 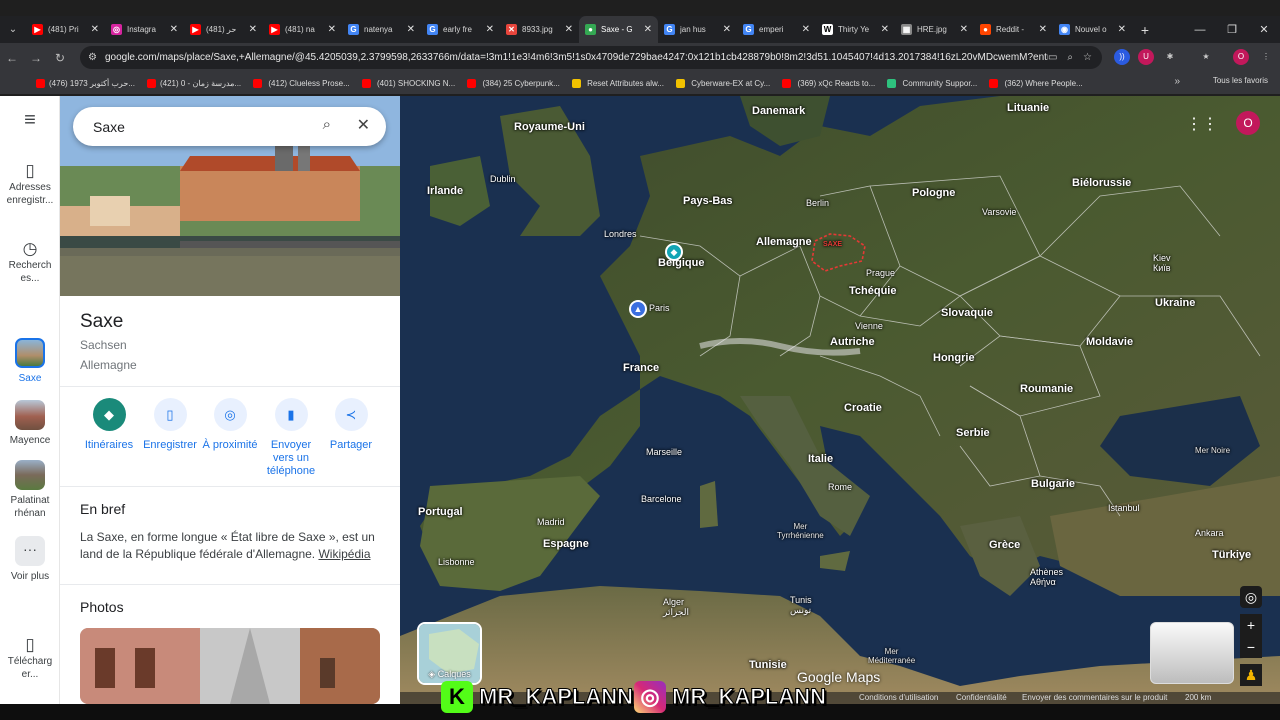 I want to click on browser-tab: ◎ Instagra ✕, so click(x=144, y=29).